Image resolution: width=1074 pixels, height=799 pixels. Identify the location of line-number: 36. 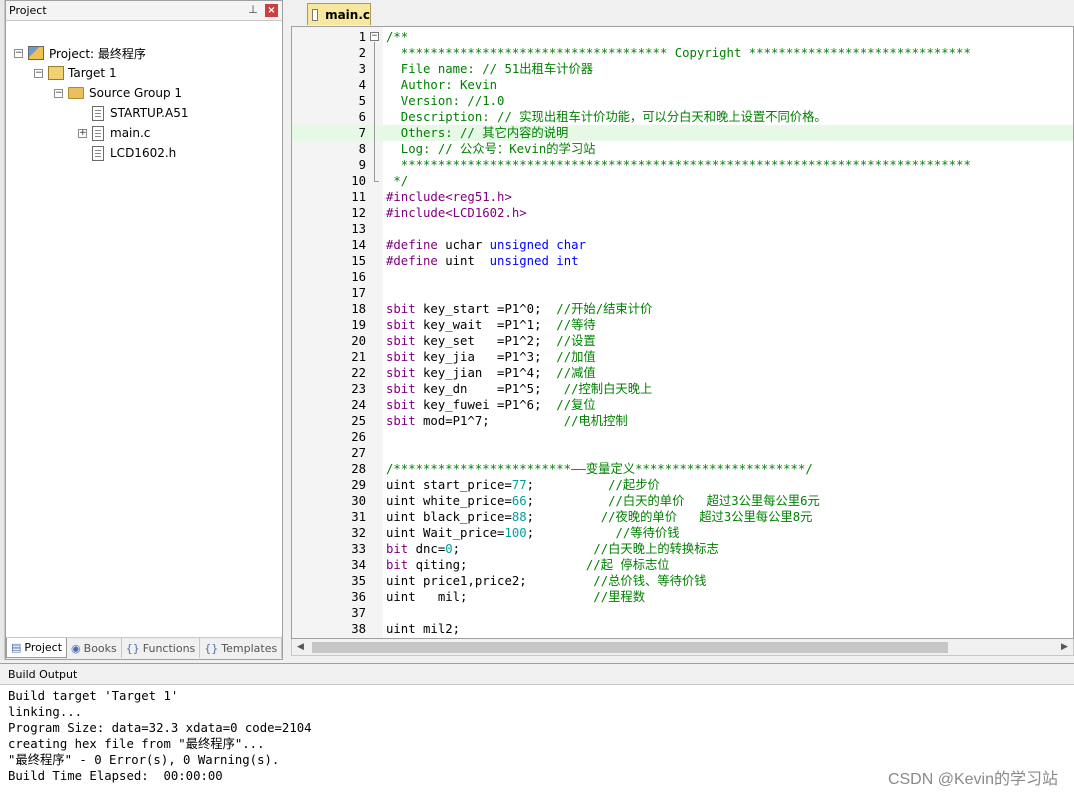
(358, 597).